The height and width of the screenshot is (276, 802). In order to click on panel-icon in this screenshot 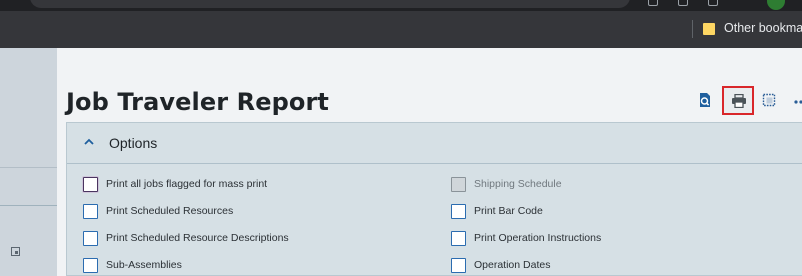, I will do `click(15, 251)`.